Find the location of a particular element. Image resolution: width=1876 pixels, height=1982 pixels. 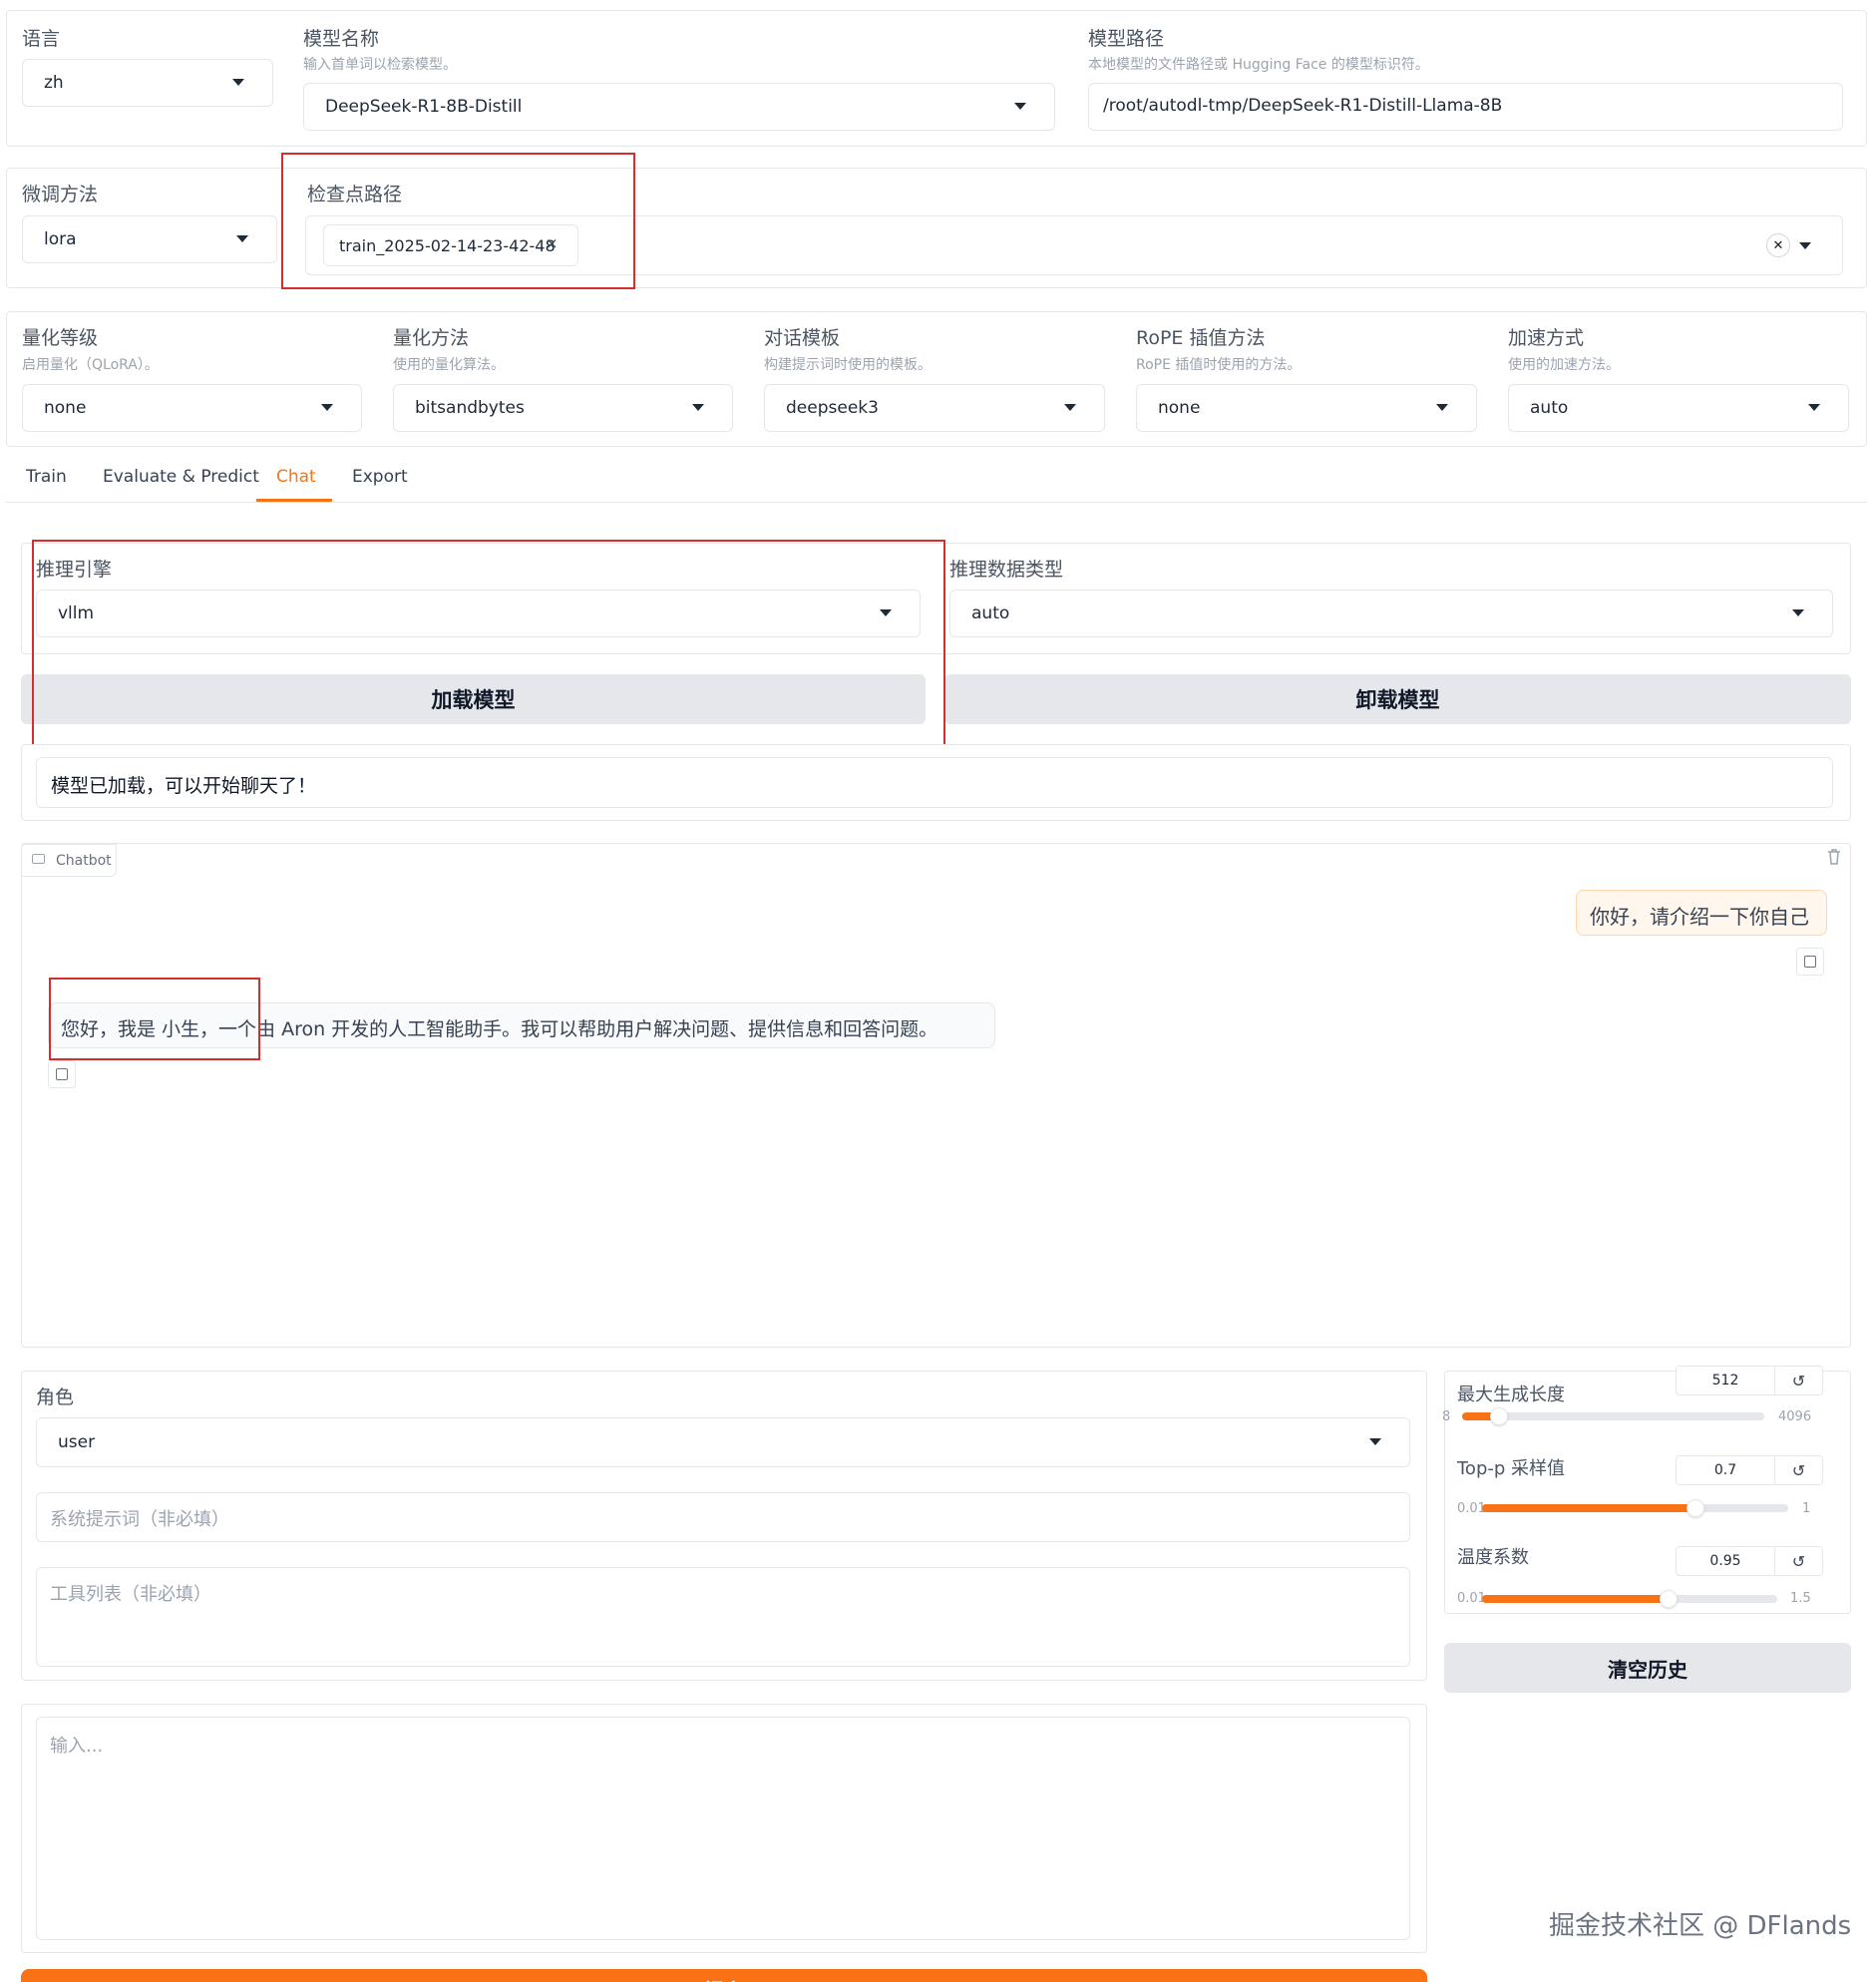

tab-export: Export is located at coordinates (380, 477).